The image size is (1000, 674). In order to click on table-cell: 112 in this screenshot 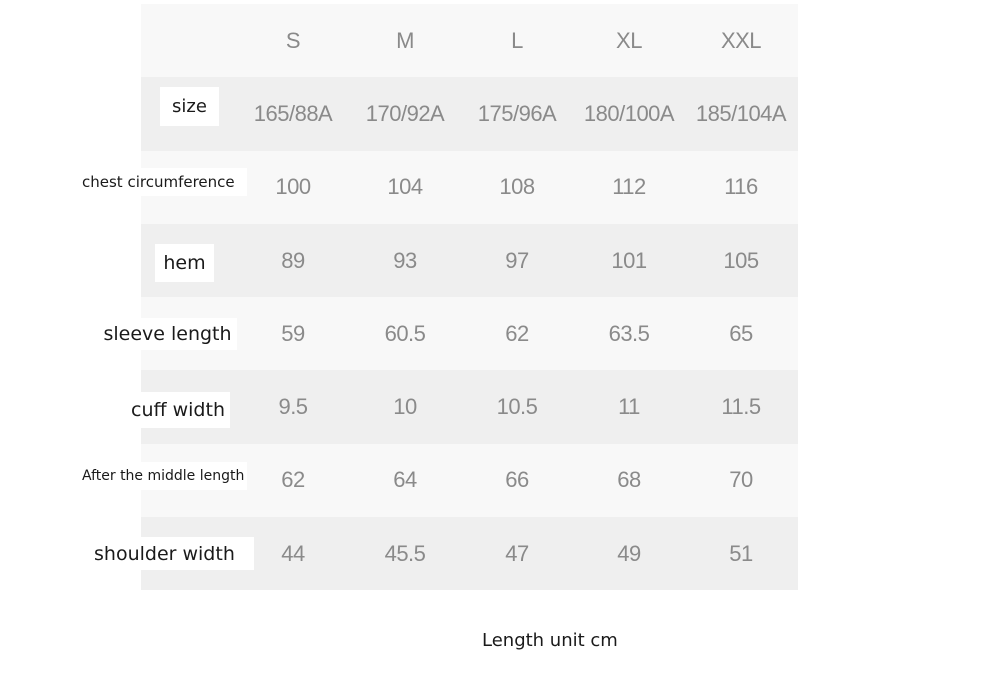, I will do `click(629, 187)`.